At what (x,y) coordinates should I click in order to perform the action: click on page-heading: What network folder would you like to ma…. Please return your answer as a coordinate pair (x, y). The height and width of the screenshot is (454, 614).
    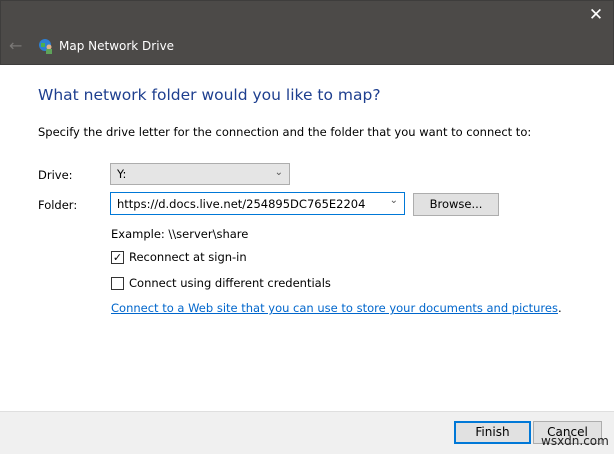
    Looking at the image, I should click on (209, 95).